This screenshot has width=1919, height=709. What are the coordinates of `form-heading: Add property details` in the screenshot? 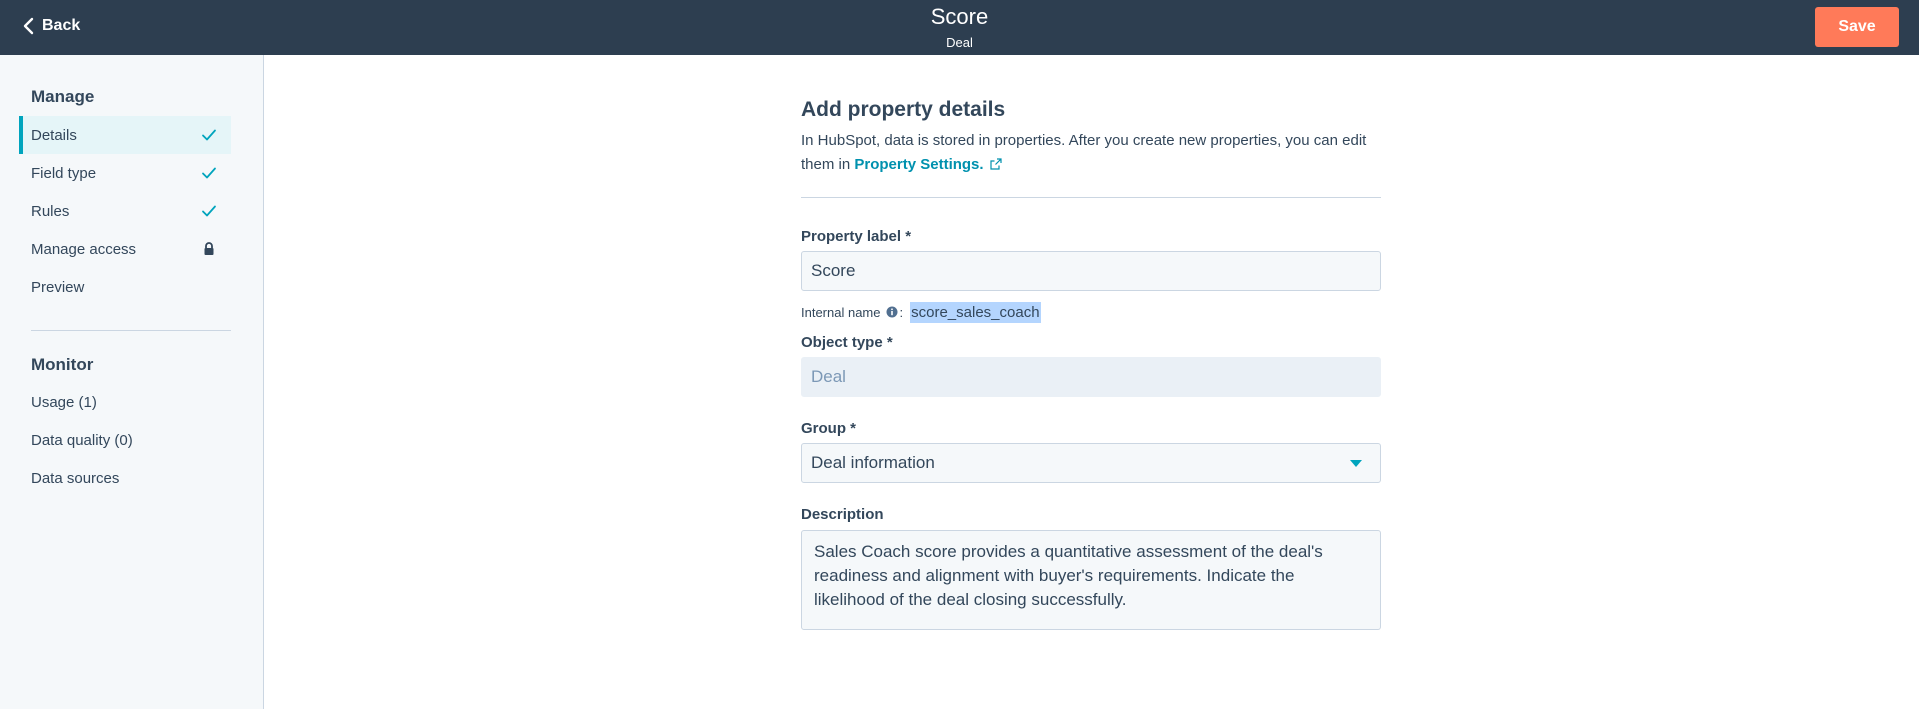 It's located at (903, 109).